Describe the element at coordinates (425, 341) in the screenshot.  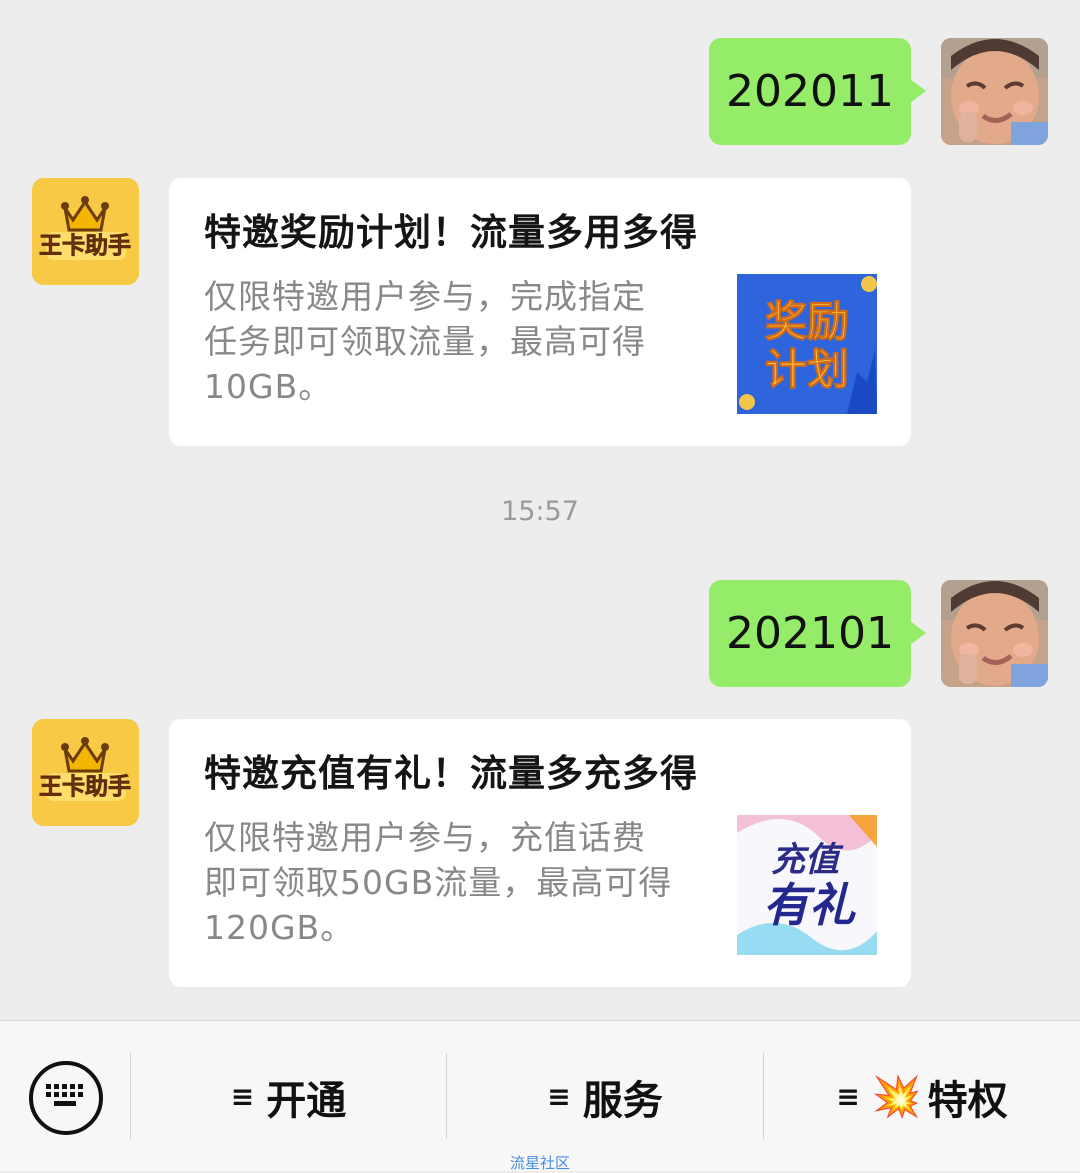
I see `card-description-line: 任务即可领取流量，最高可得` at that location.